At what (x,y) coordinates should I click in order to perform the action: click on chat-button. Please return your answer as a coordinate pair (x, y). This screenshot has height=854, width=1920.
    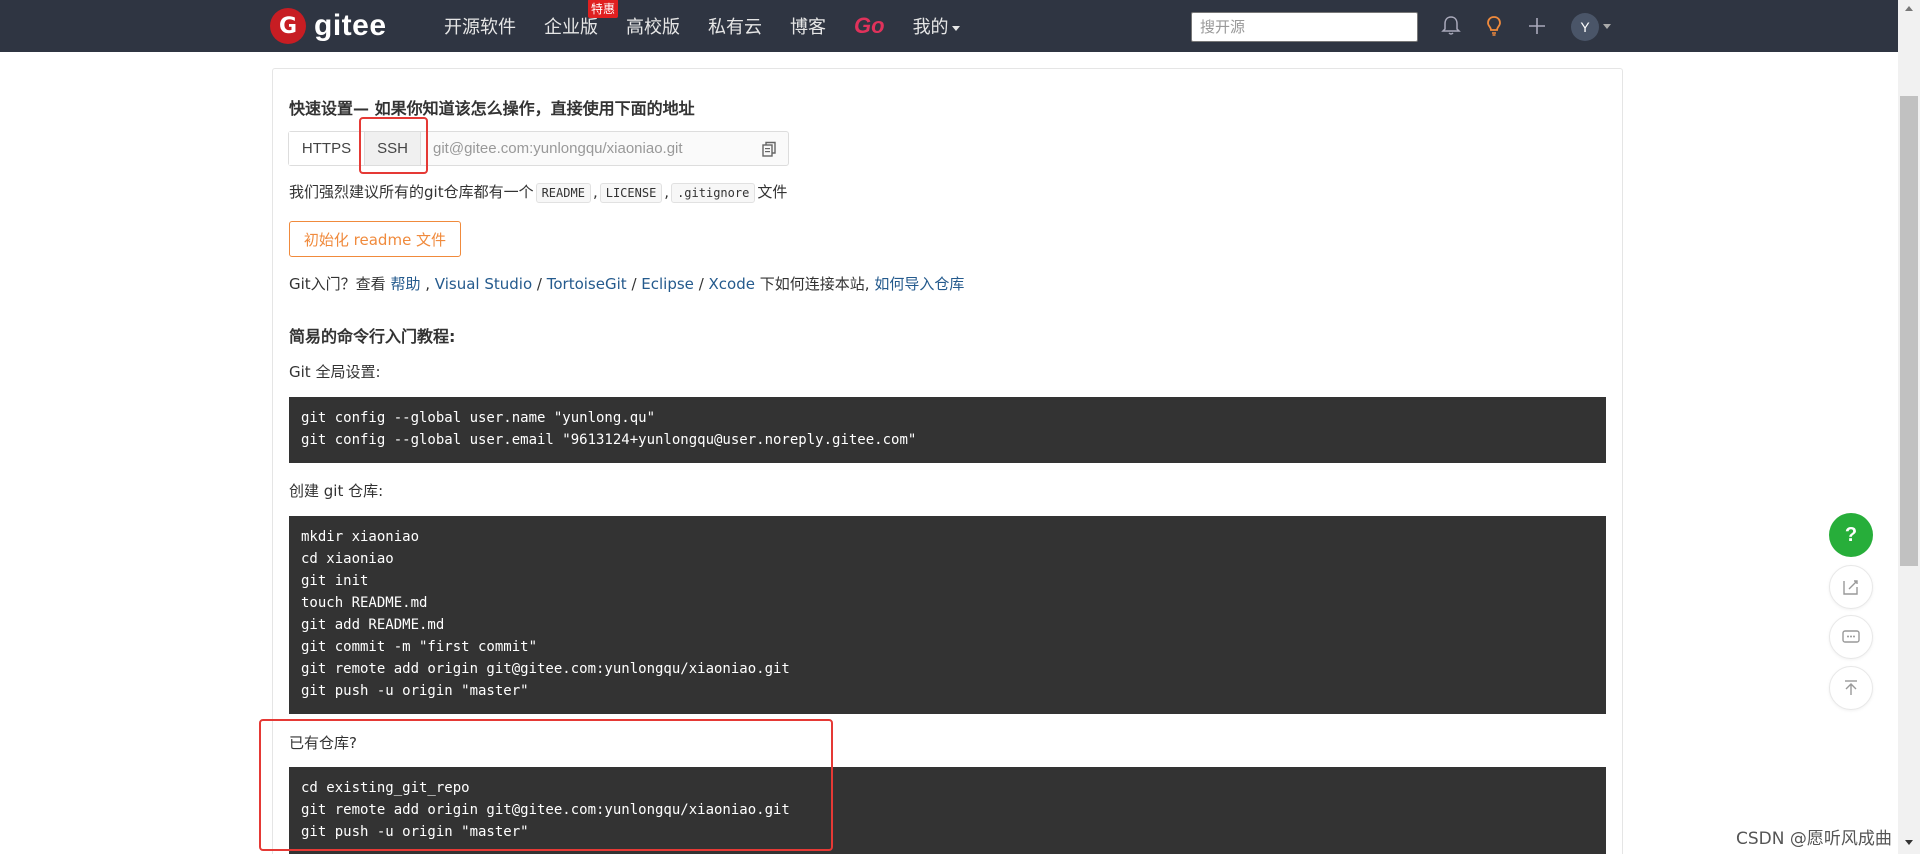
    Looking at the image, I should click on (1851, 637).